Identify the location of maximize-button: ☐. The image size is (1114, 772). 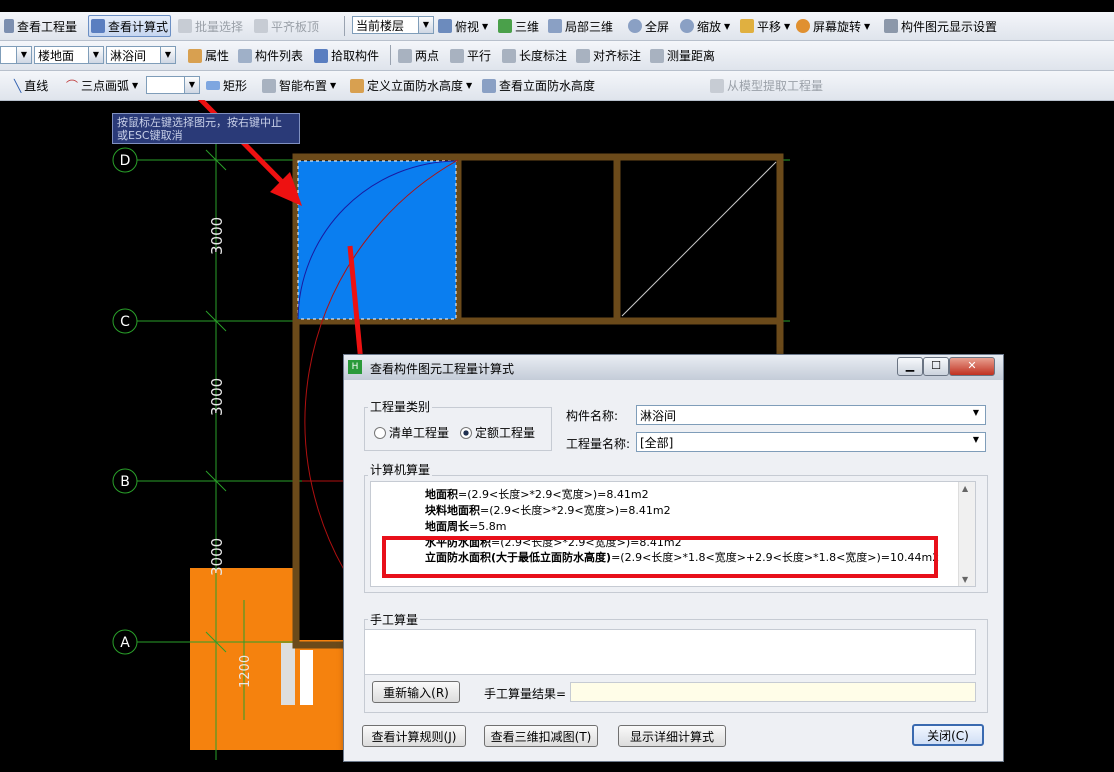
(936, 366).